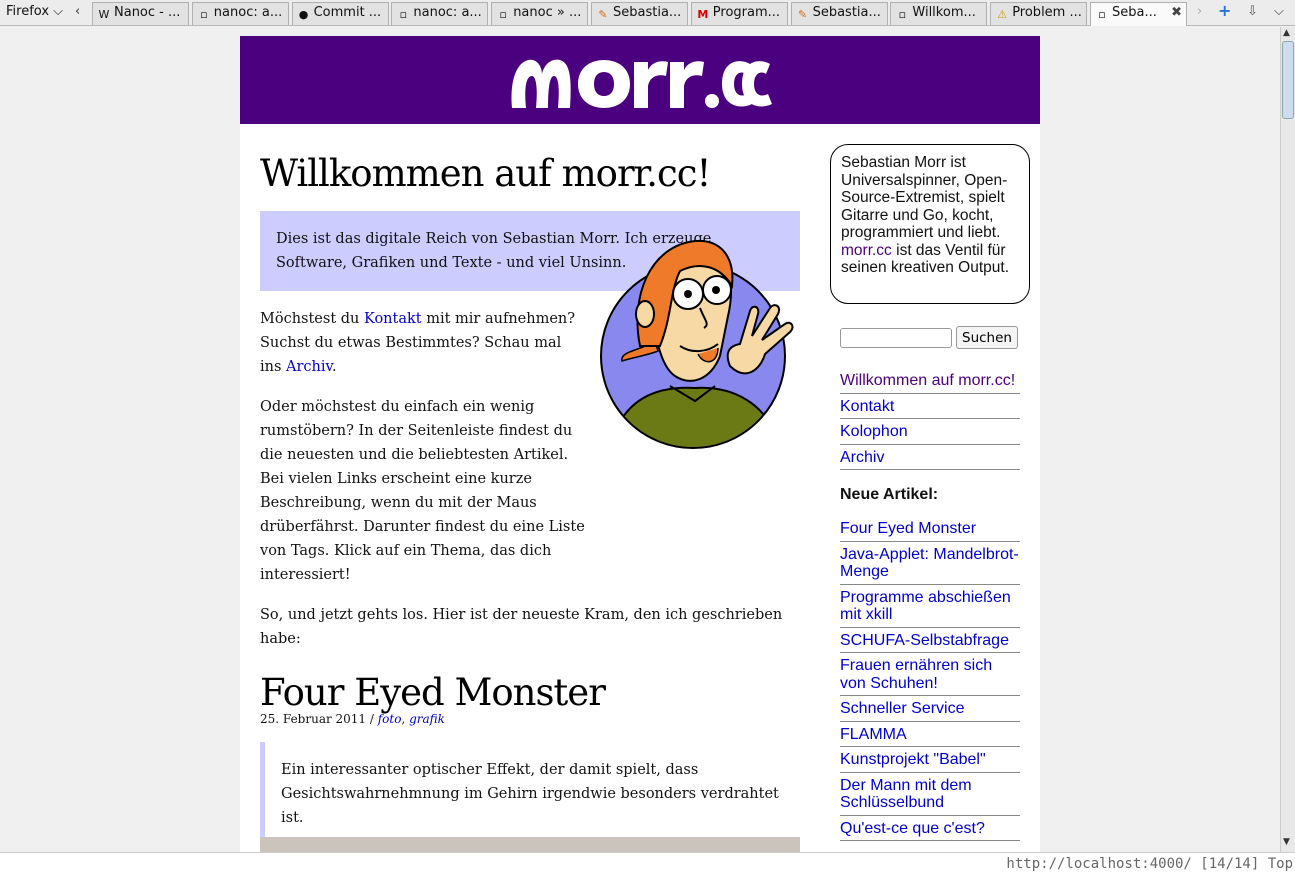 This screenshot has height=875, width=1295. Describe the element at coordinates (1287, 439) in the screenshot. I see `page-scrollbar: ▲ ▼` at that location.